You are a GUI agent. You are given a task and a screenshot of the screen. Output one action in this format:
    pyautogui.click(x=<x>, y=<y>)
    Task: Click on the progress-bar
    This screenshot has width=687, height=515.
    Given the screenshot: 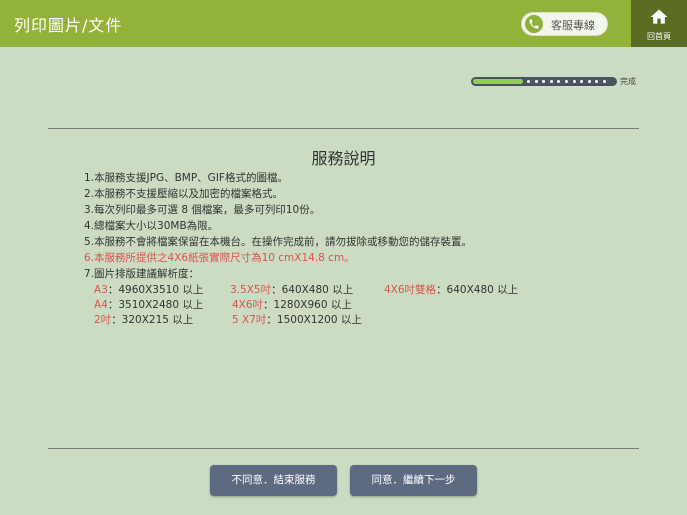 What is the action you would take?
    pyautogui.click(x=544, y=81)
    